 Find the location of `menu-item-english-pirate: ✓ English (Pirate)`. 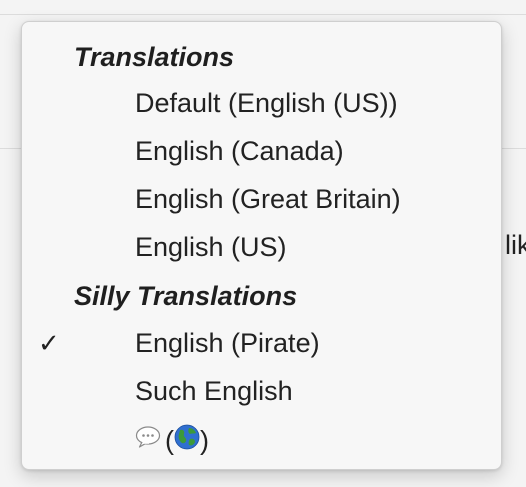

menu-item-english-pirate: ✓ English (Pirate) is located at coordinates (261, 344).